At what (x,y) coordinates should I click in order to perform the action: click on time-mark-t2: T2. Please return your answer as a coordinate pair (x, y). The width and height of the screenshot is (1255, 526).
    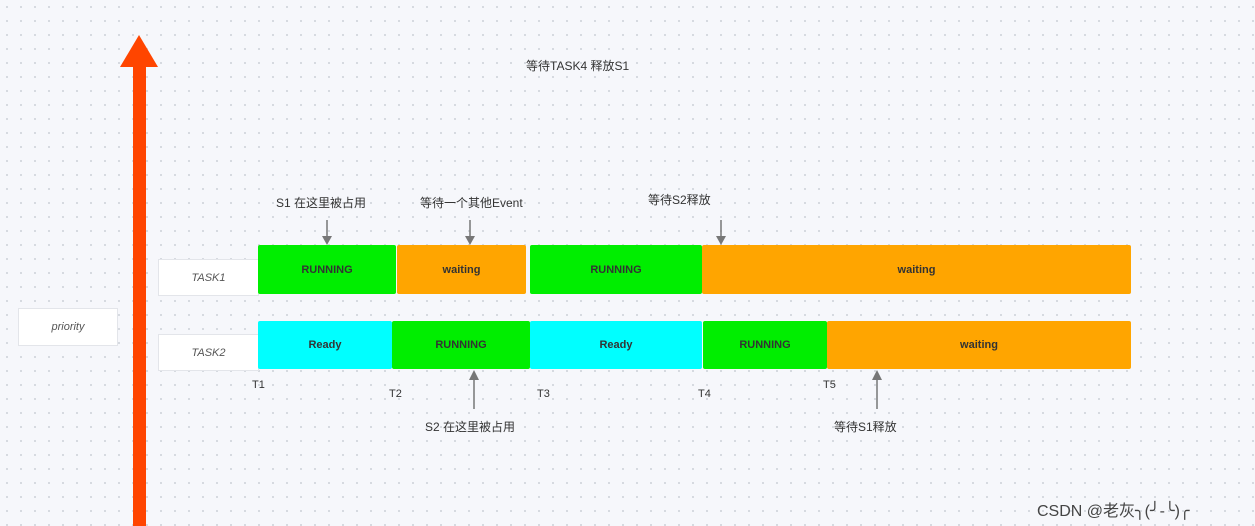
    Looking at the image, I should click on (395, 394).